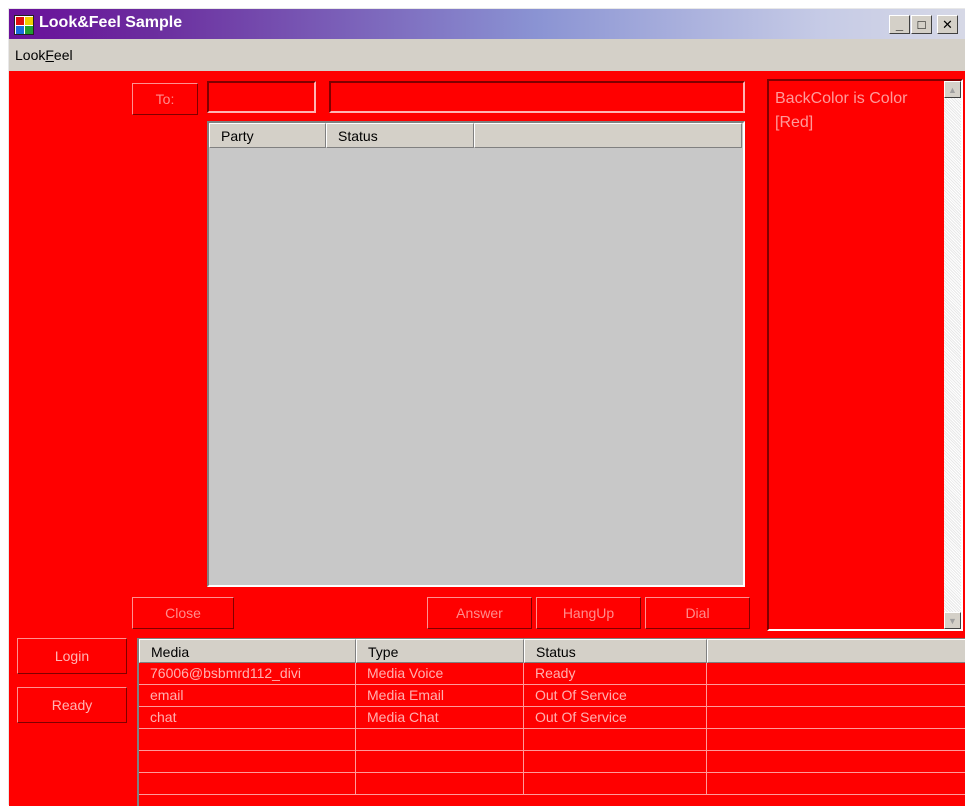 The height and width of the screenshot is (806, 965). What do you see at coordinates (247, 651) in the screenshot?
I see `column-header-media: Media` at bounding box center [247, 651].